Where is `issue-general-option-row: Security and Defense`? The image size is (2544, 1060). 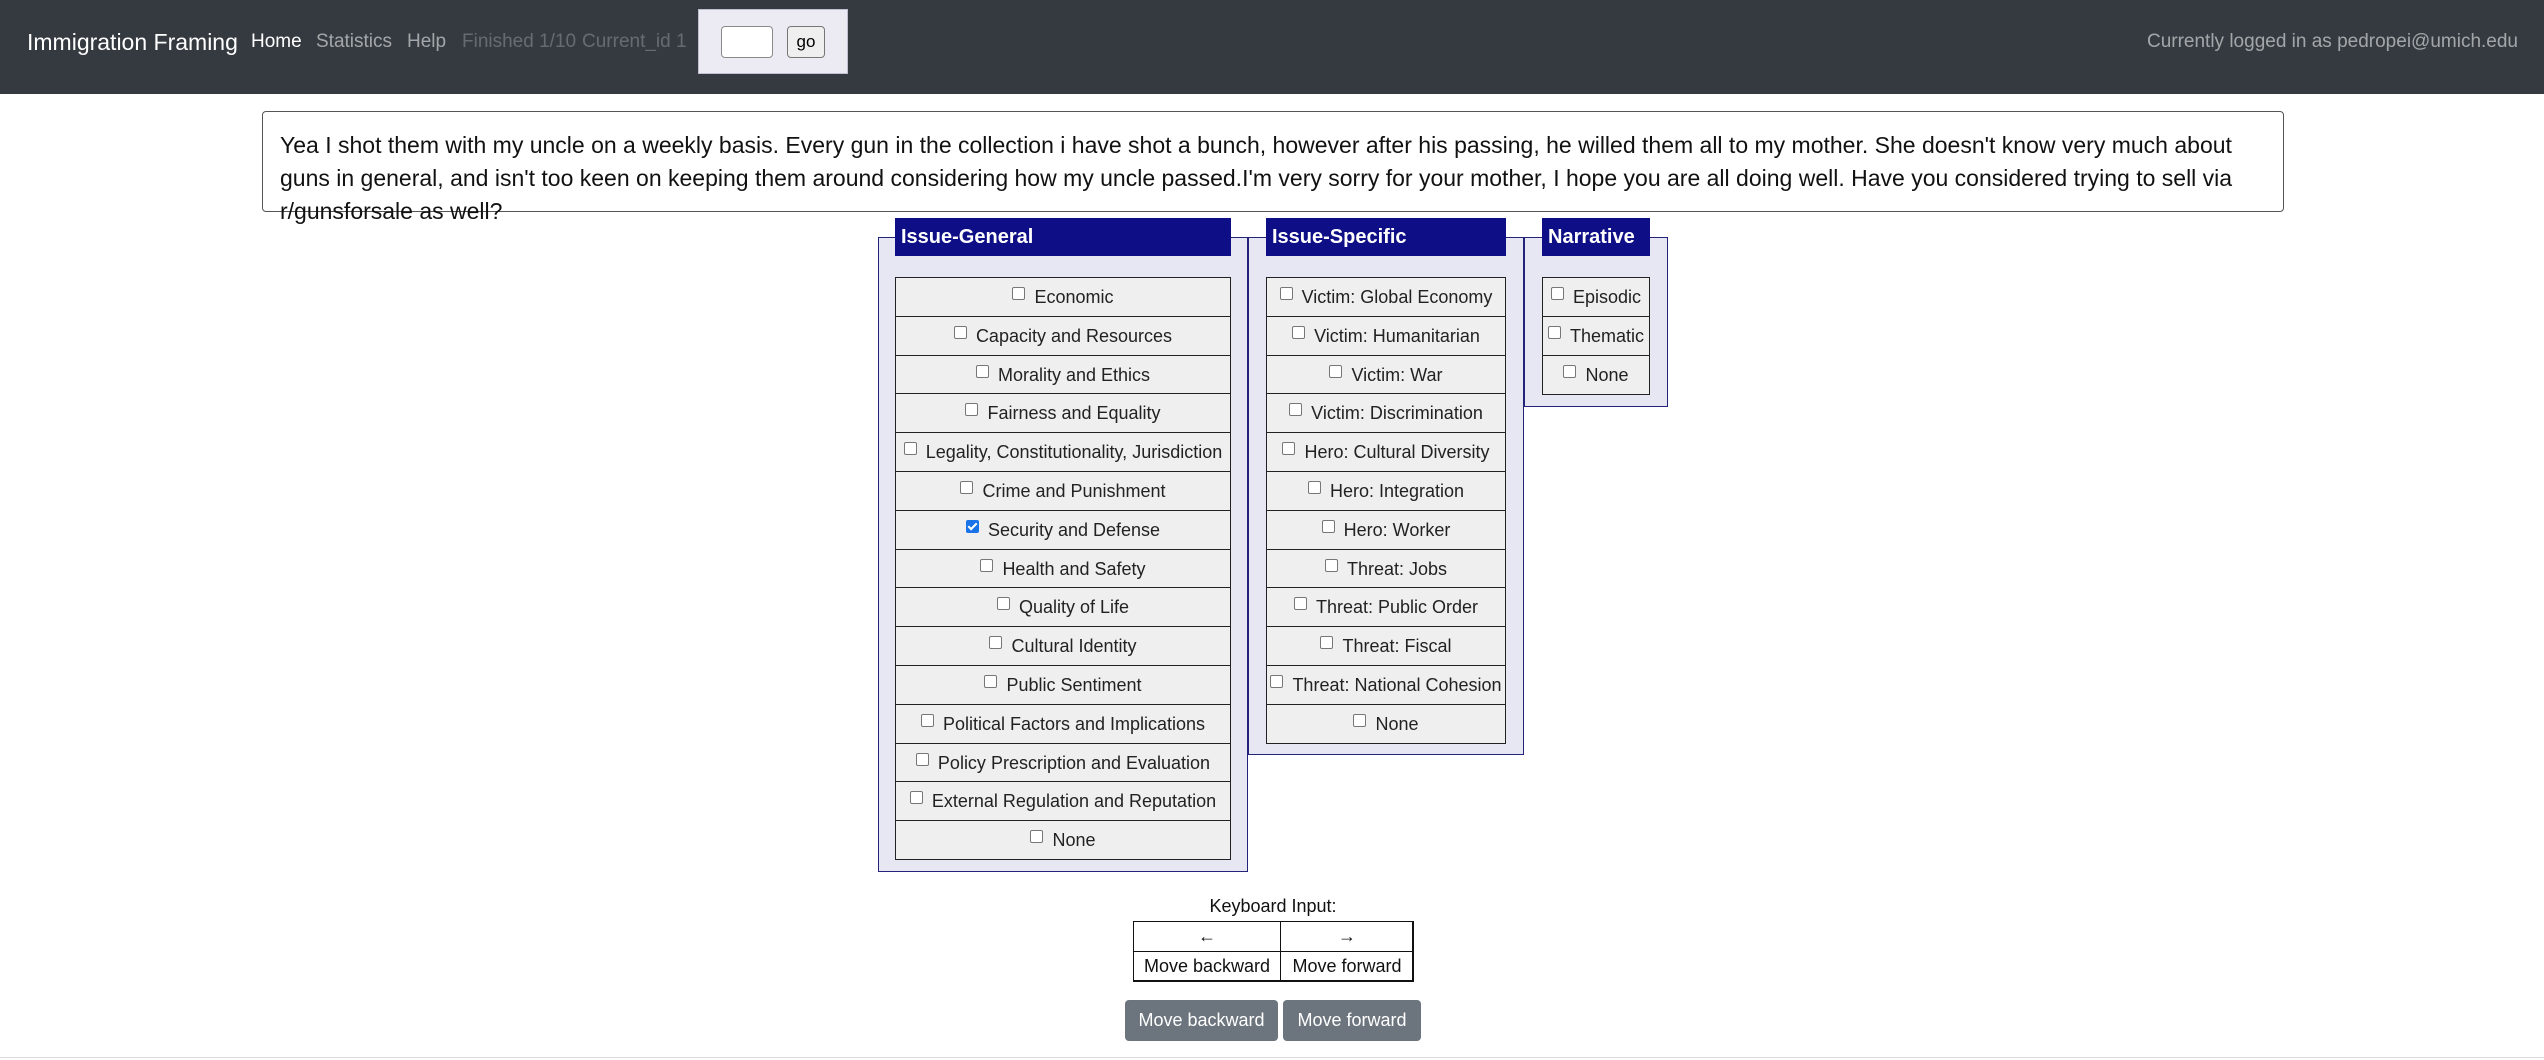 issue-general-option-row: Security and Defense is located at coordinates (1063, 530).